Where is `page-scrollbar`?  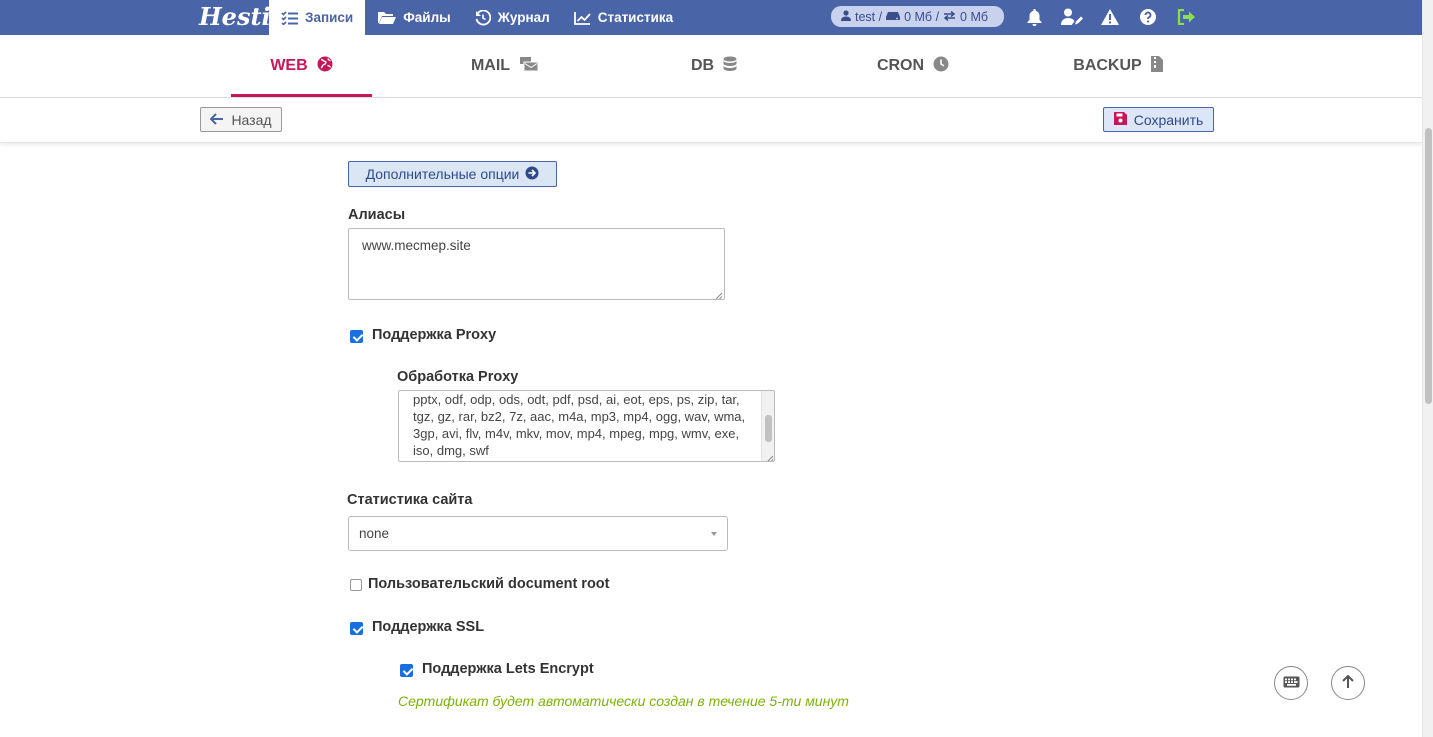
page-scrollbar is located at coordinates (1427, 368).